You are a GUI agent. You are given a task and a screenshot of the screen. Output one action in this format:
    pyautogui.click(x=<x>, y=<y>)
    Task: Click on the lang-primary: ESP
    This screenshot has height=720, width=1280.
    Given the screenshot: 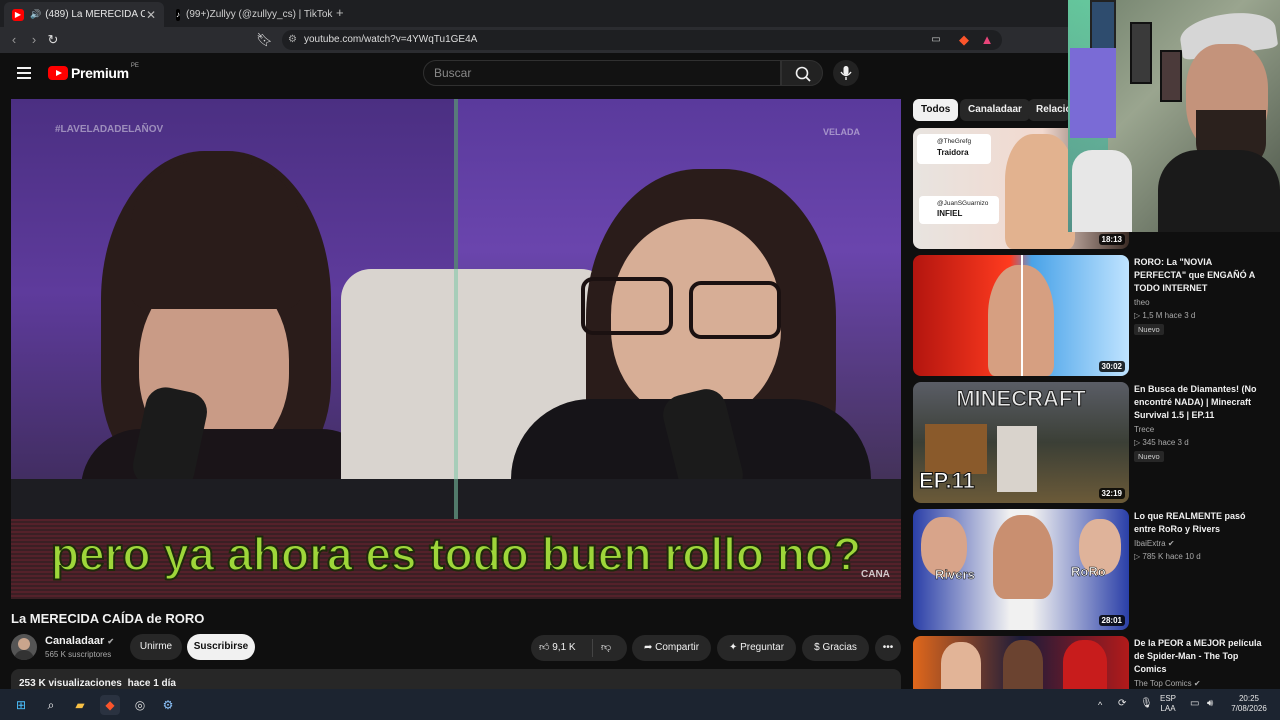 What is the action you would take?
    pyautogui.click(x=1168, y=698)
    